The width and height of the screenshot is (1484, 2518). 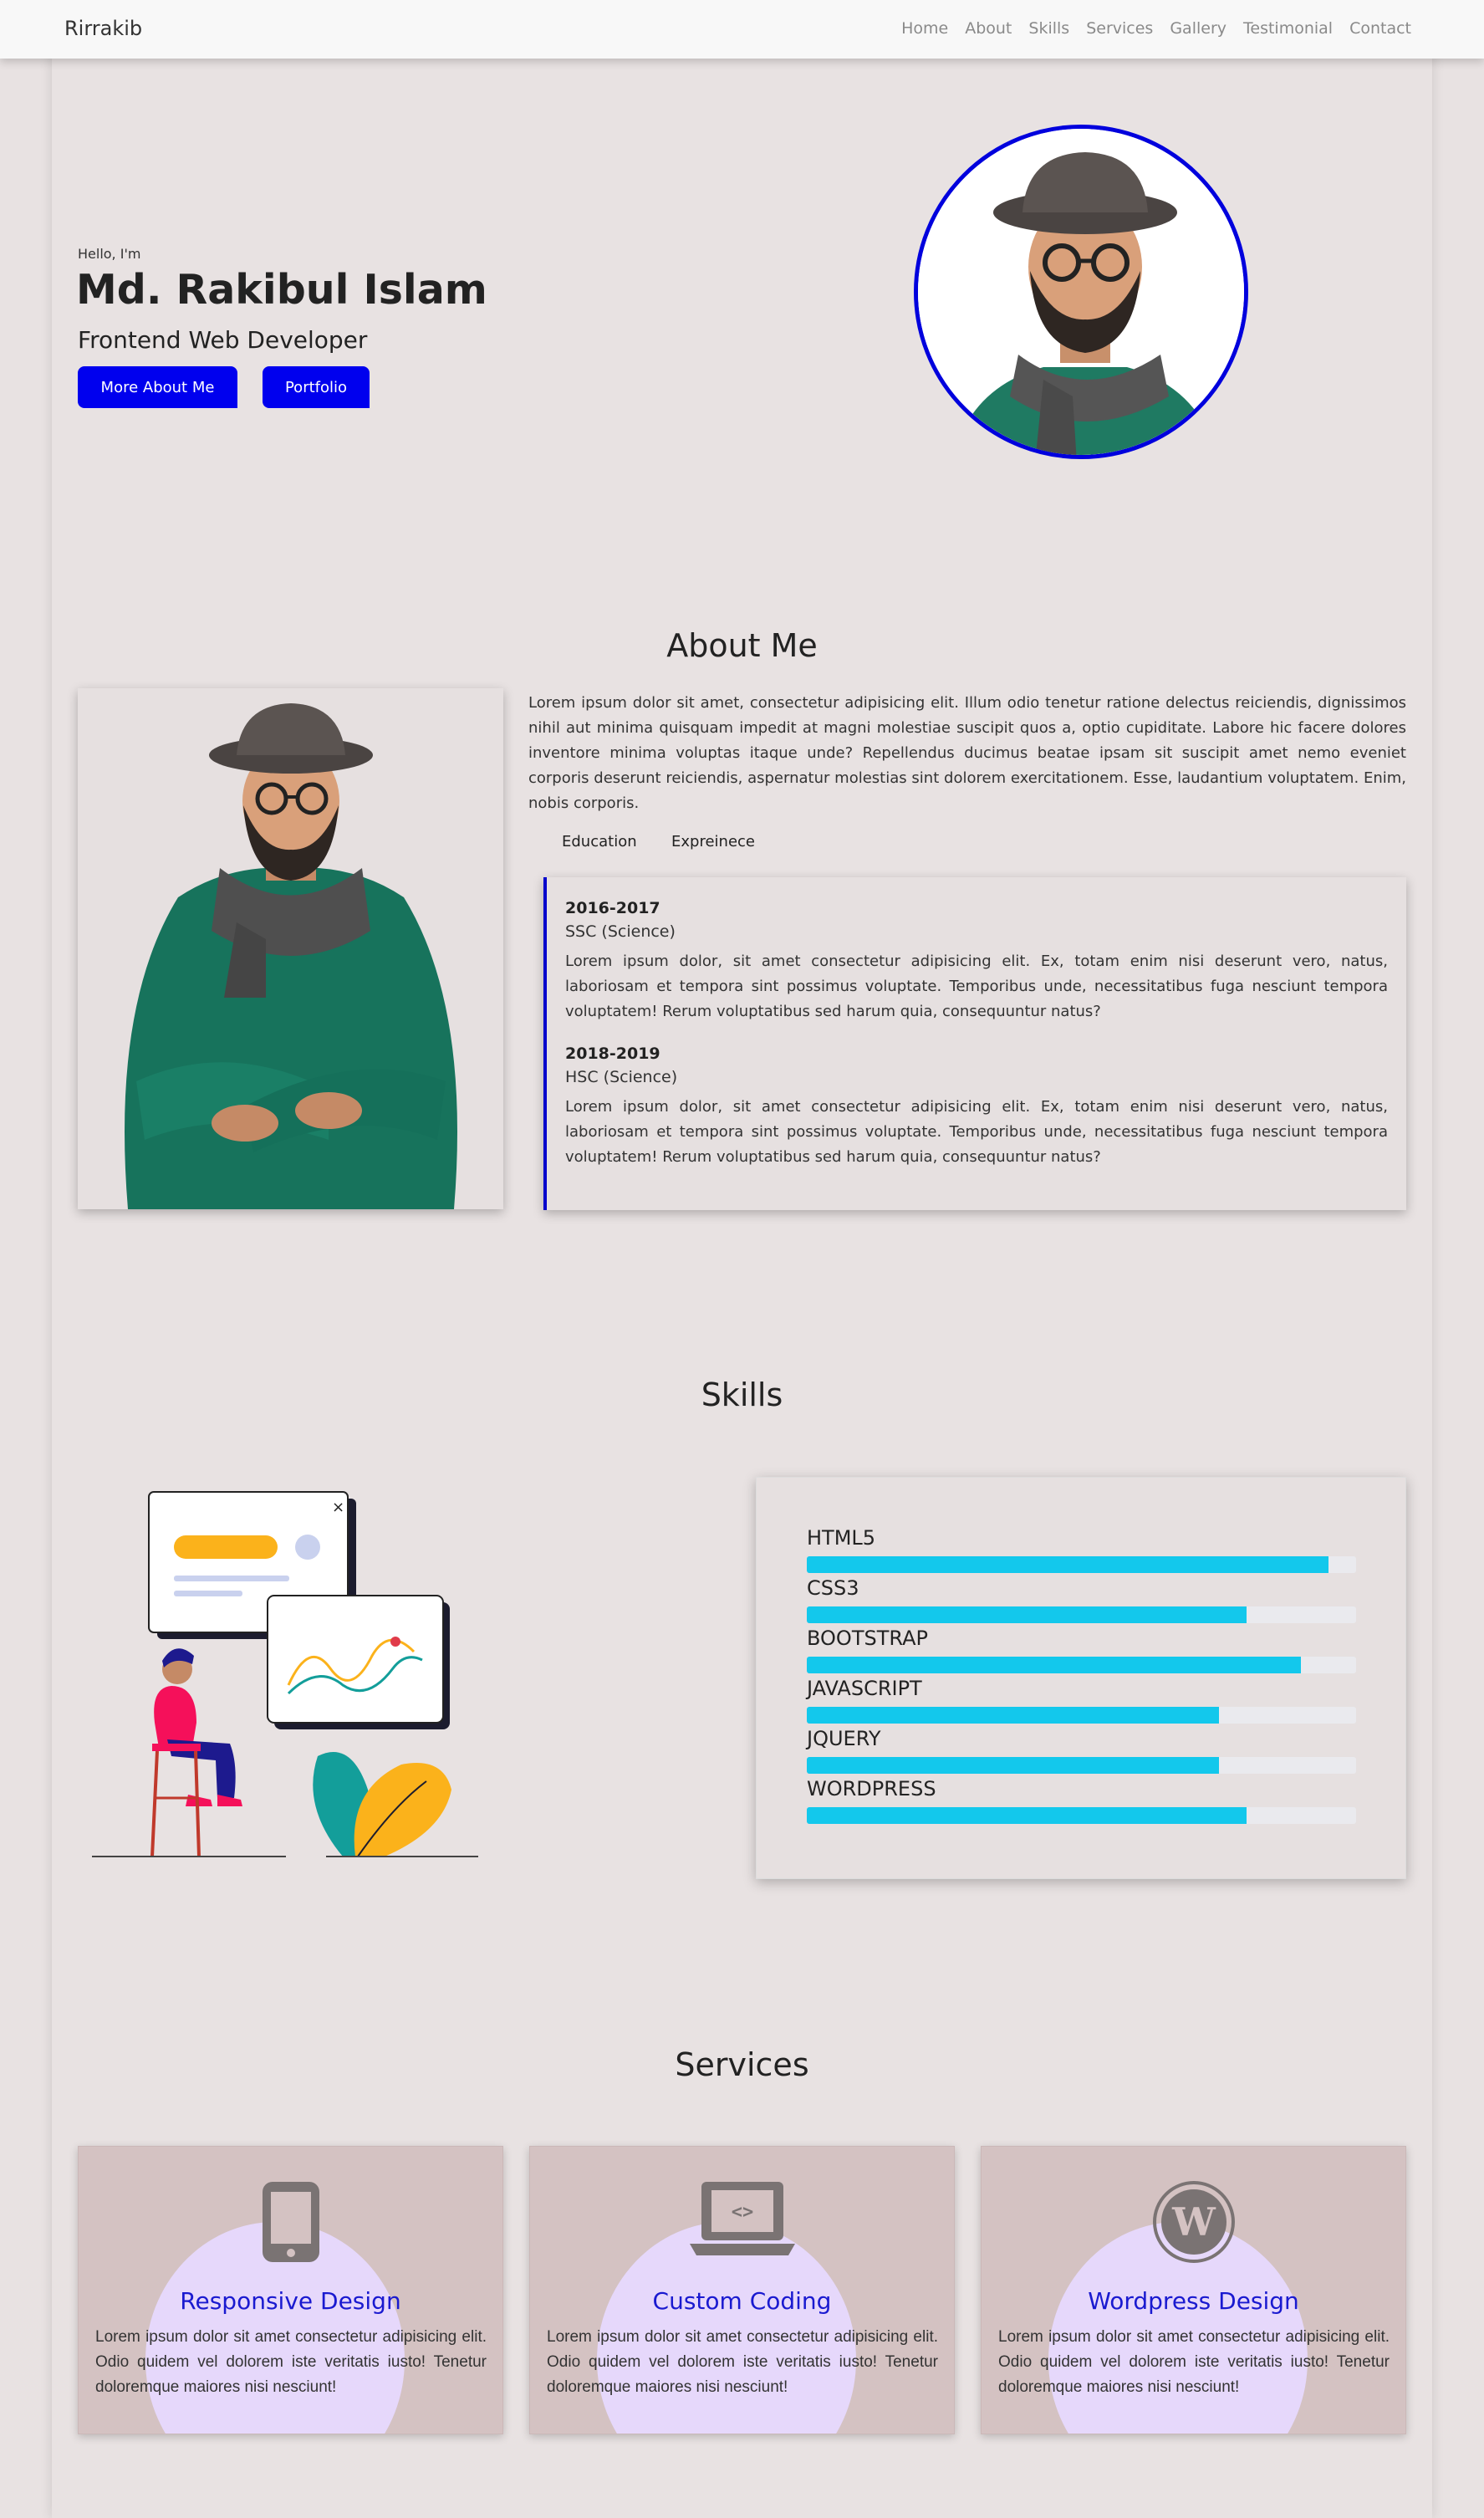 I want to click on mobile-phone-icon, so click(x=290, y=2223).